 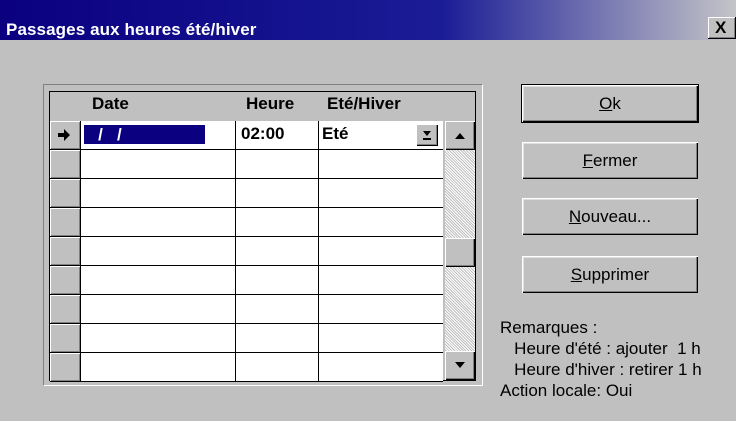 What do you see at coordinates (270, 104) in the screenshot?
I see `column-header-heure: Heure` at bounding box center [270, 104].